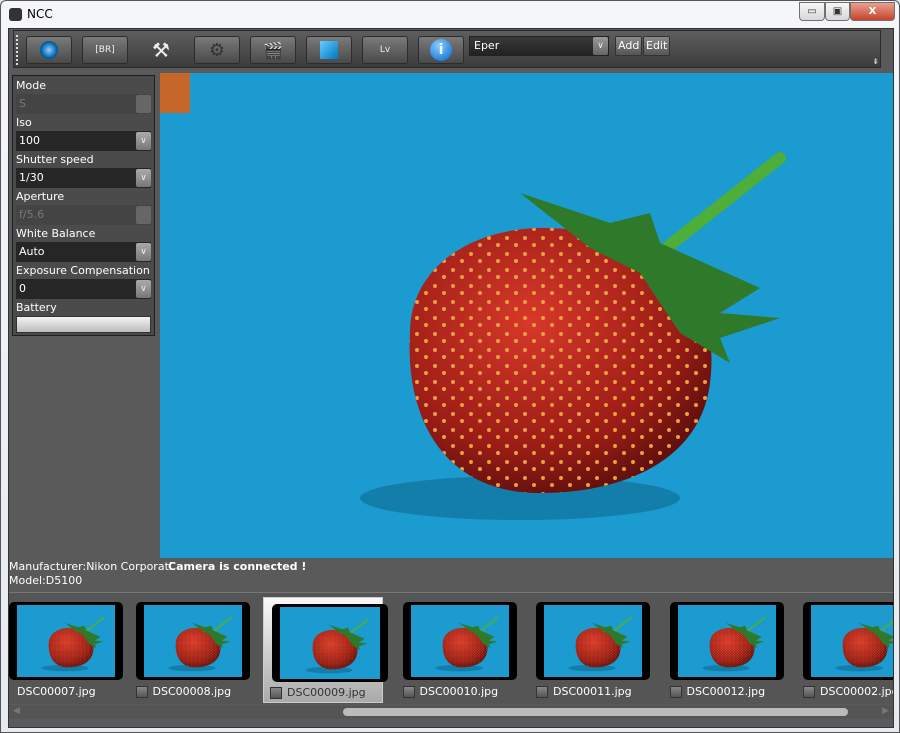  Describe the element at coordinates (487, 45) in the screenshot. I see `preset-value: Eper` at that location.